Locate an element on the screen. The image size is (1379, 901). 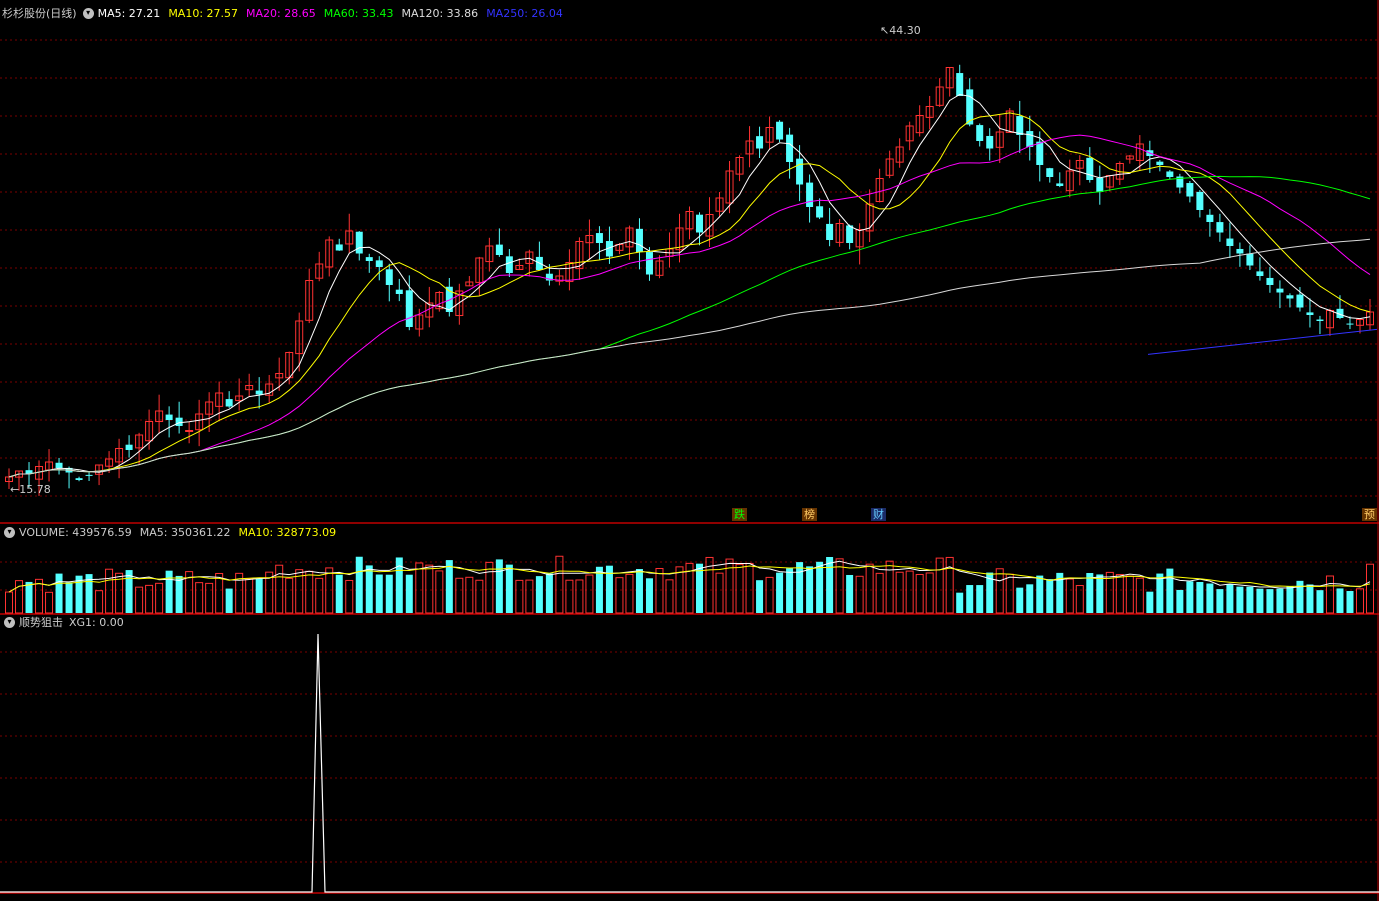
ma250-line is located at coordinates (1262, 341).